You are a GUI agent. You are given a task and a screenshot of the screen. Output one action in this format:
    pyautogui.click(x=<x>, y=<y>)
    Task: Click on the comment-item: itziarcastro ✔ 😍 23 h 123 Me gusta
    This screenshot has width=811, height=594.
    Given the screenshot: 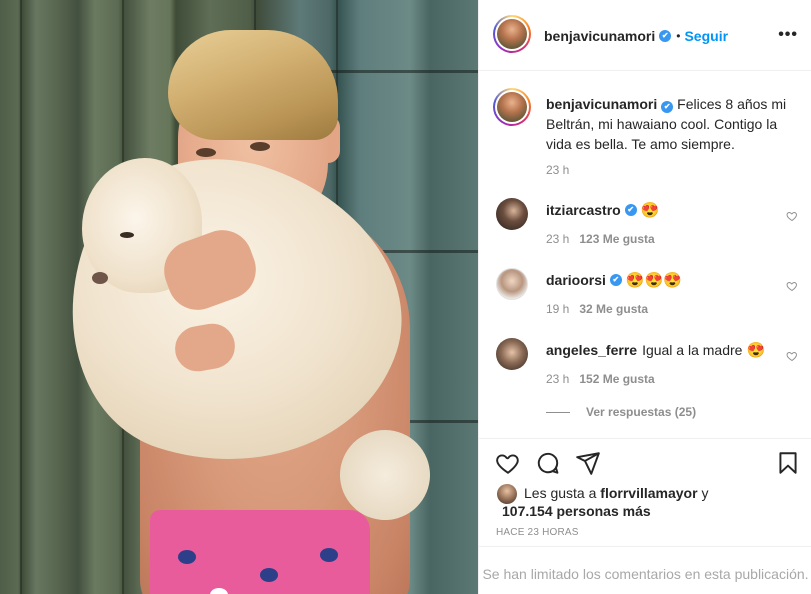 What is the action you would take?
    pyautogui.click(x=645, y=226)
    